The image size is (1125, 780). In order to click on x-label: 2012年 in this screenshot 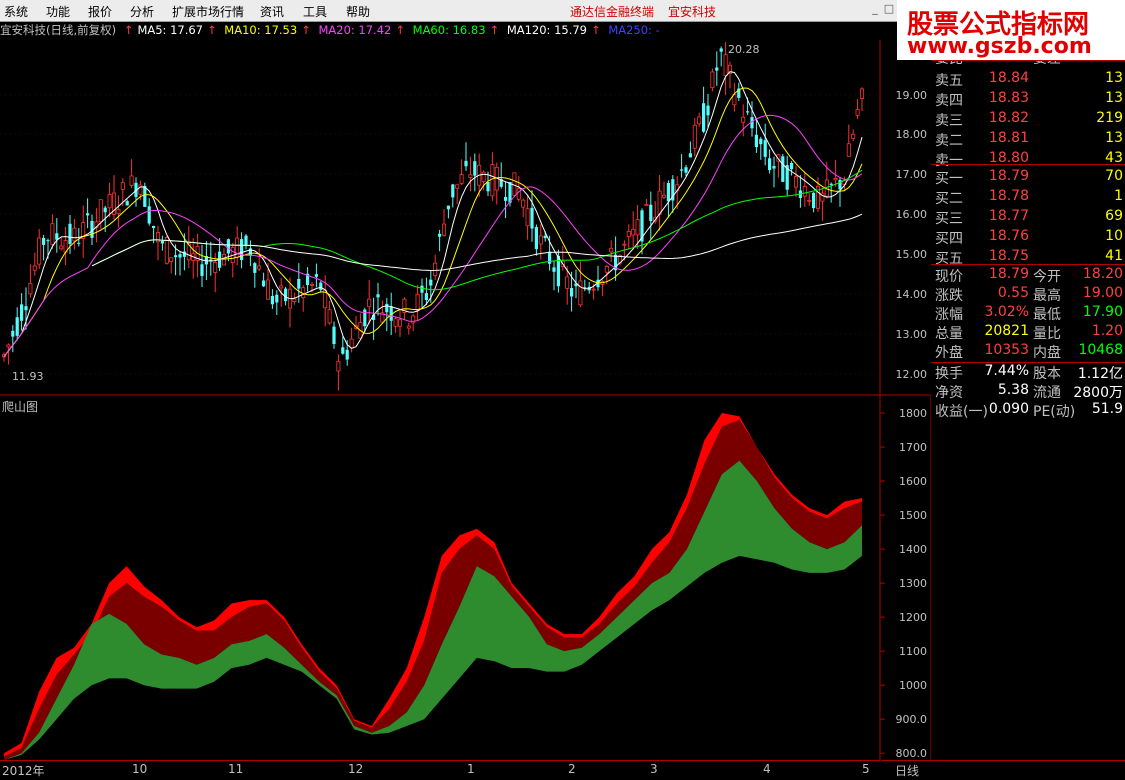, I will do `click(23, 771)`.